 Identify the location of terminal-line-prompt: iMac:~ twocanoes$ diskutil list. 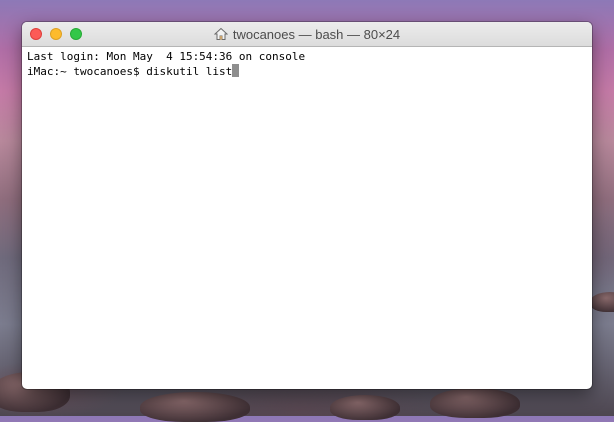
(307, 71).